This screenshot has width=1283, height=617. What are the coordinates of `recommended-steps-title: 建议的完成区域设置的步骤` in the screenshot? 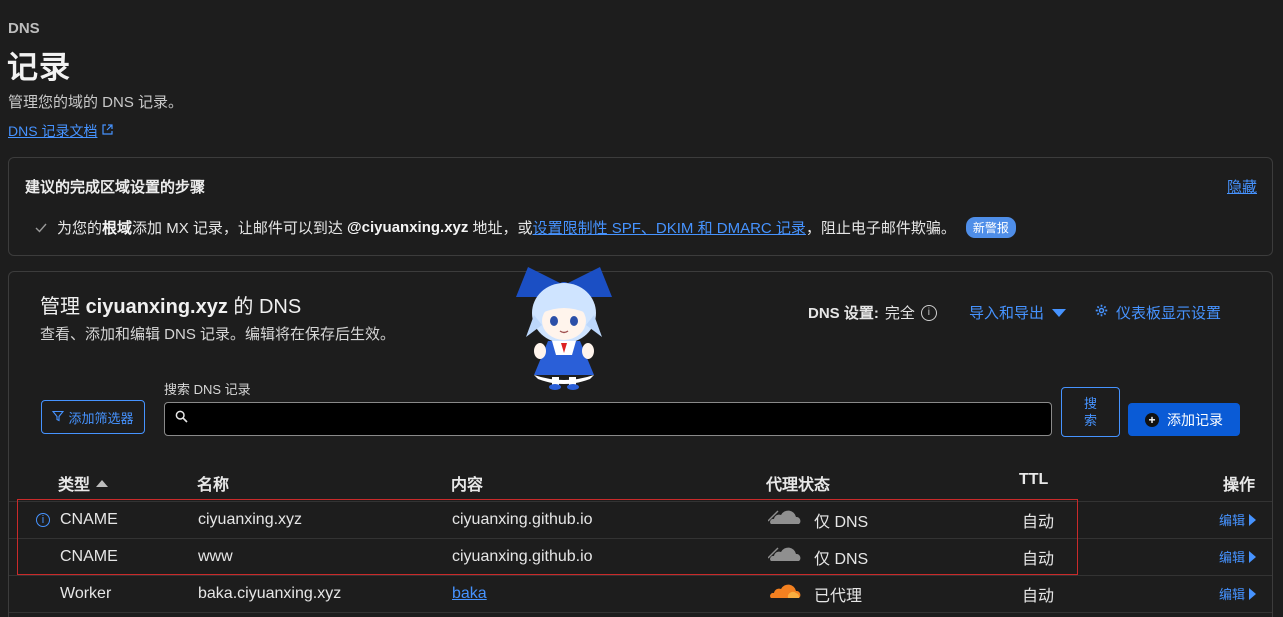 It's located at (115, 187).